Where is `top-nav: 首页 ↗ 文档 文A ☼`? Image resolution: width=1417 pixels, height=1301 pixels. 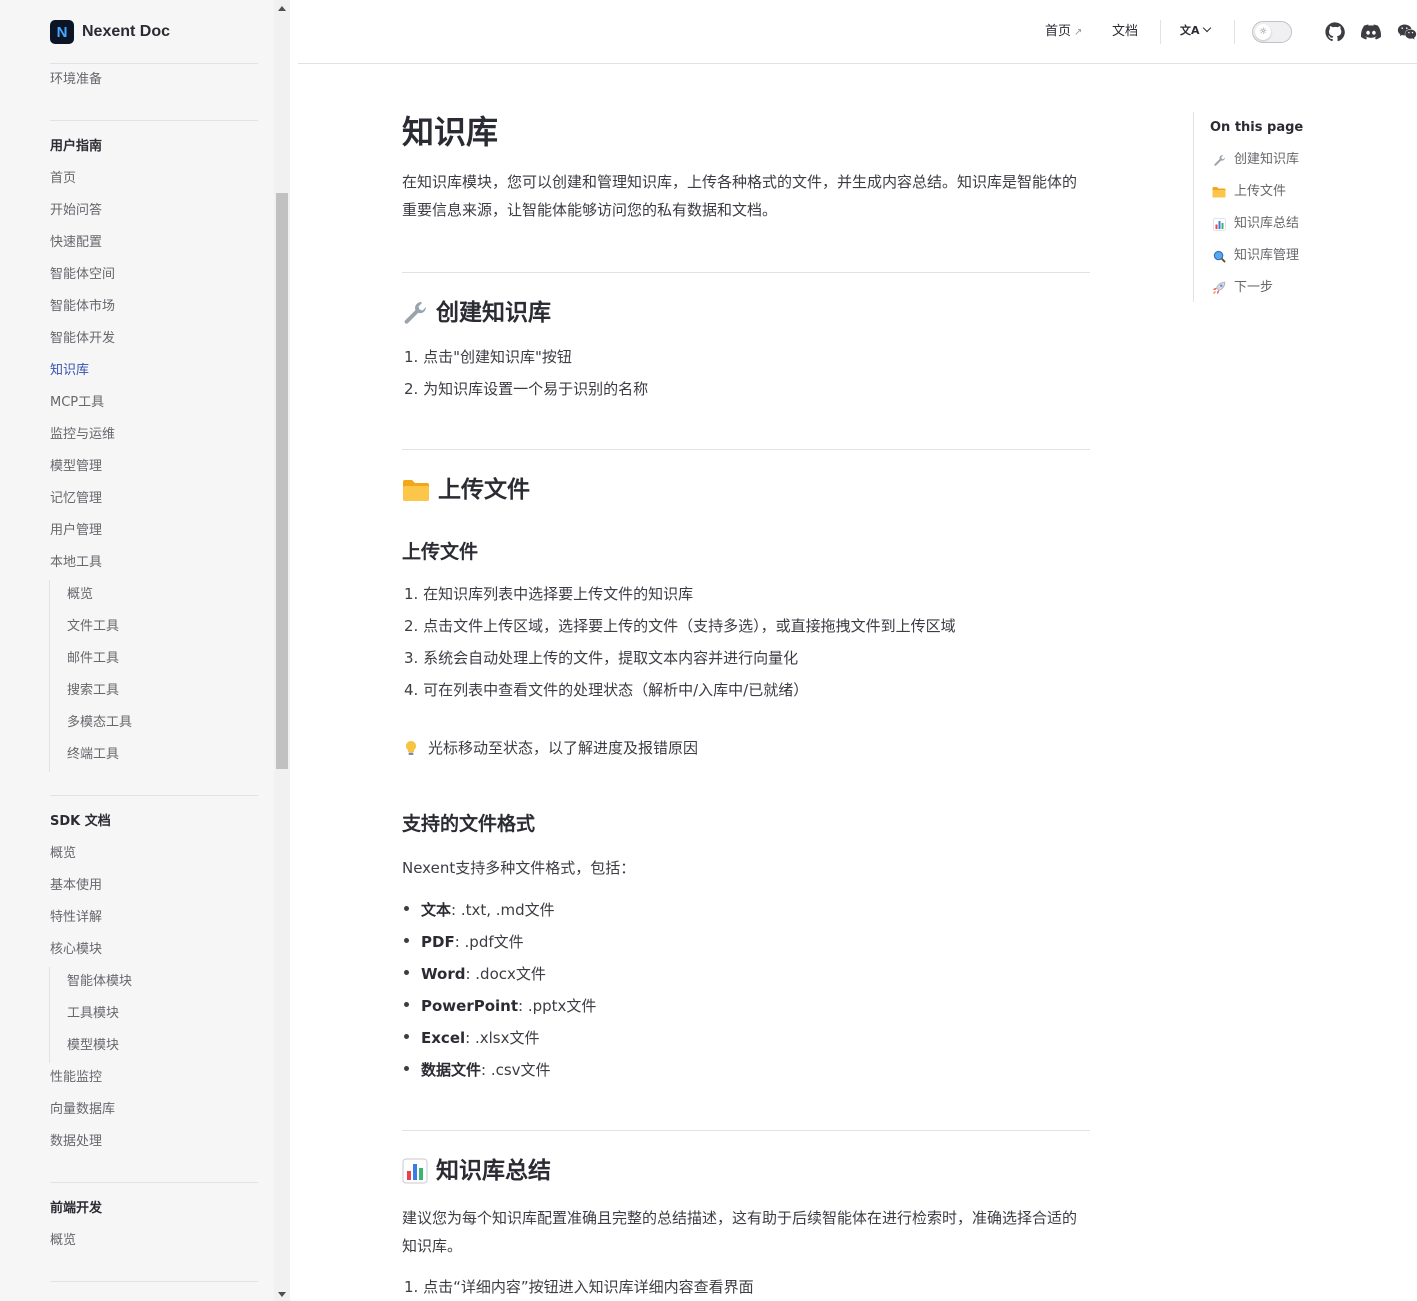
top-nav: 首页 ↗ 文档 文A ☼ is located at coordinates (857, 32).